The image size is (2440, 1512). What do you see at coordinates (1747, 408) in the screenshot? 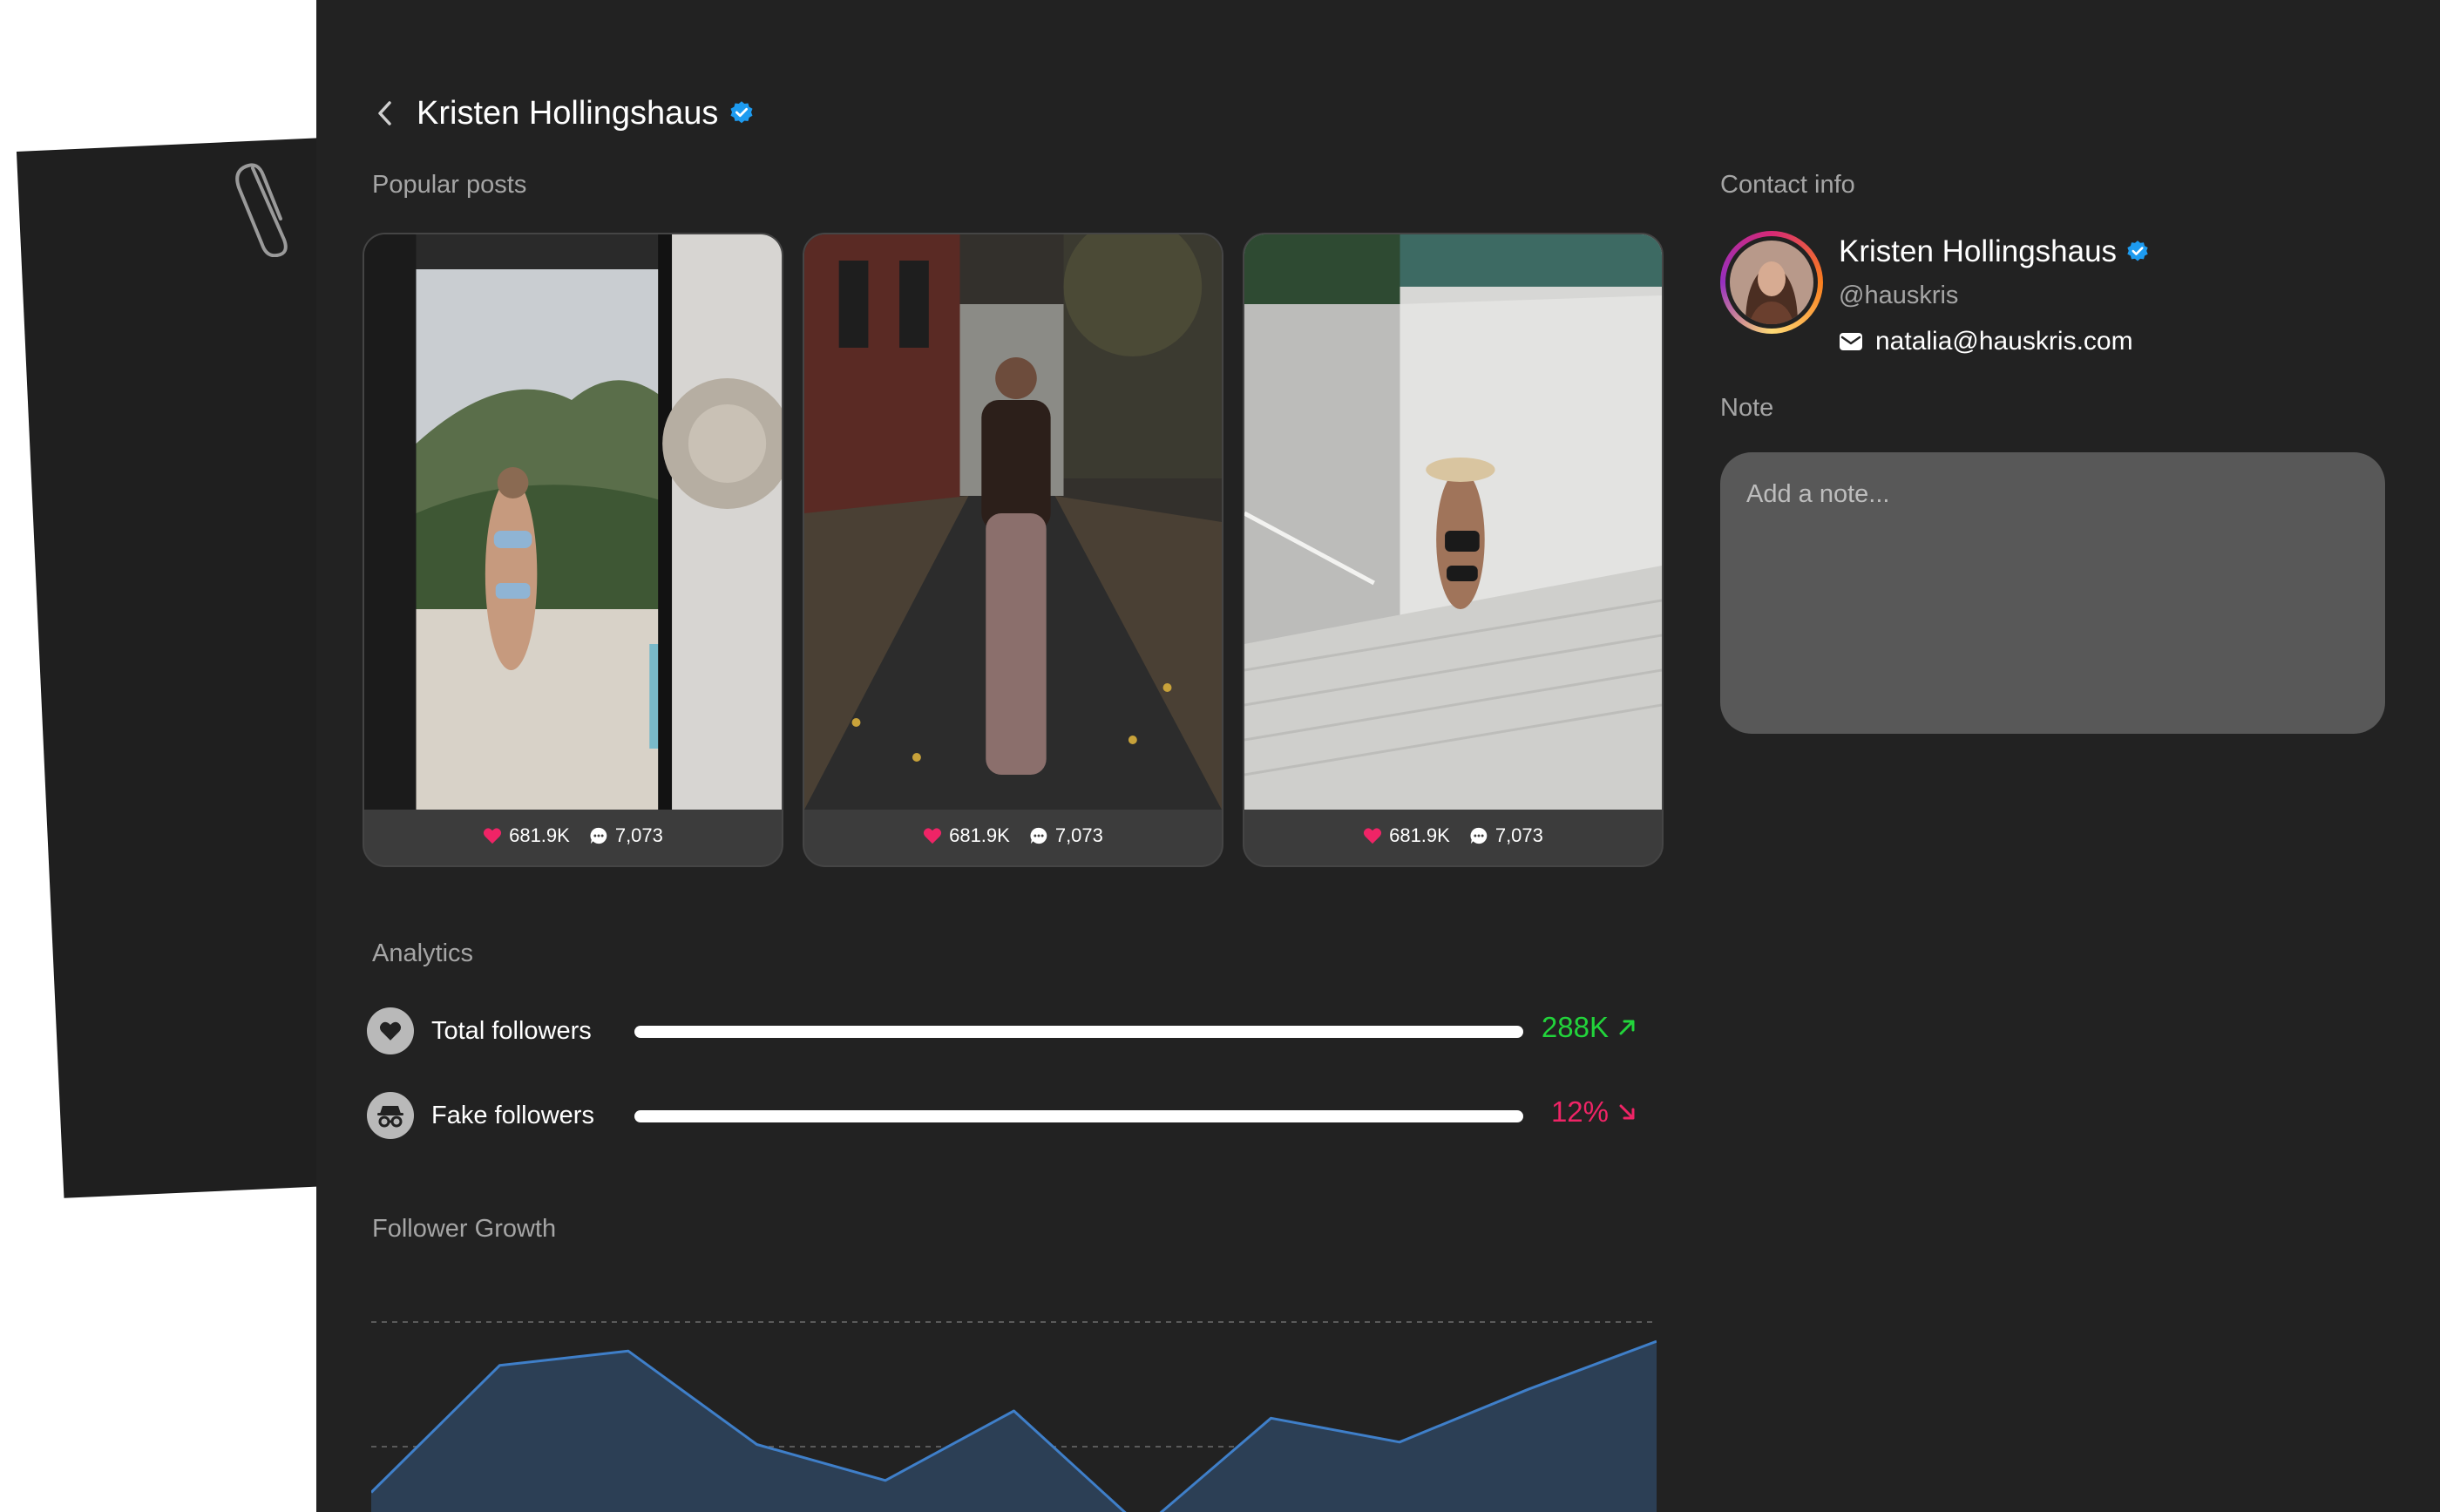
I see `note-label: Note` at bounding box center [1747, 408].